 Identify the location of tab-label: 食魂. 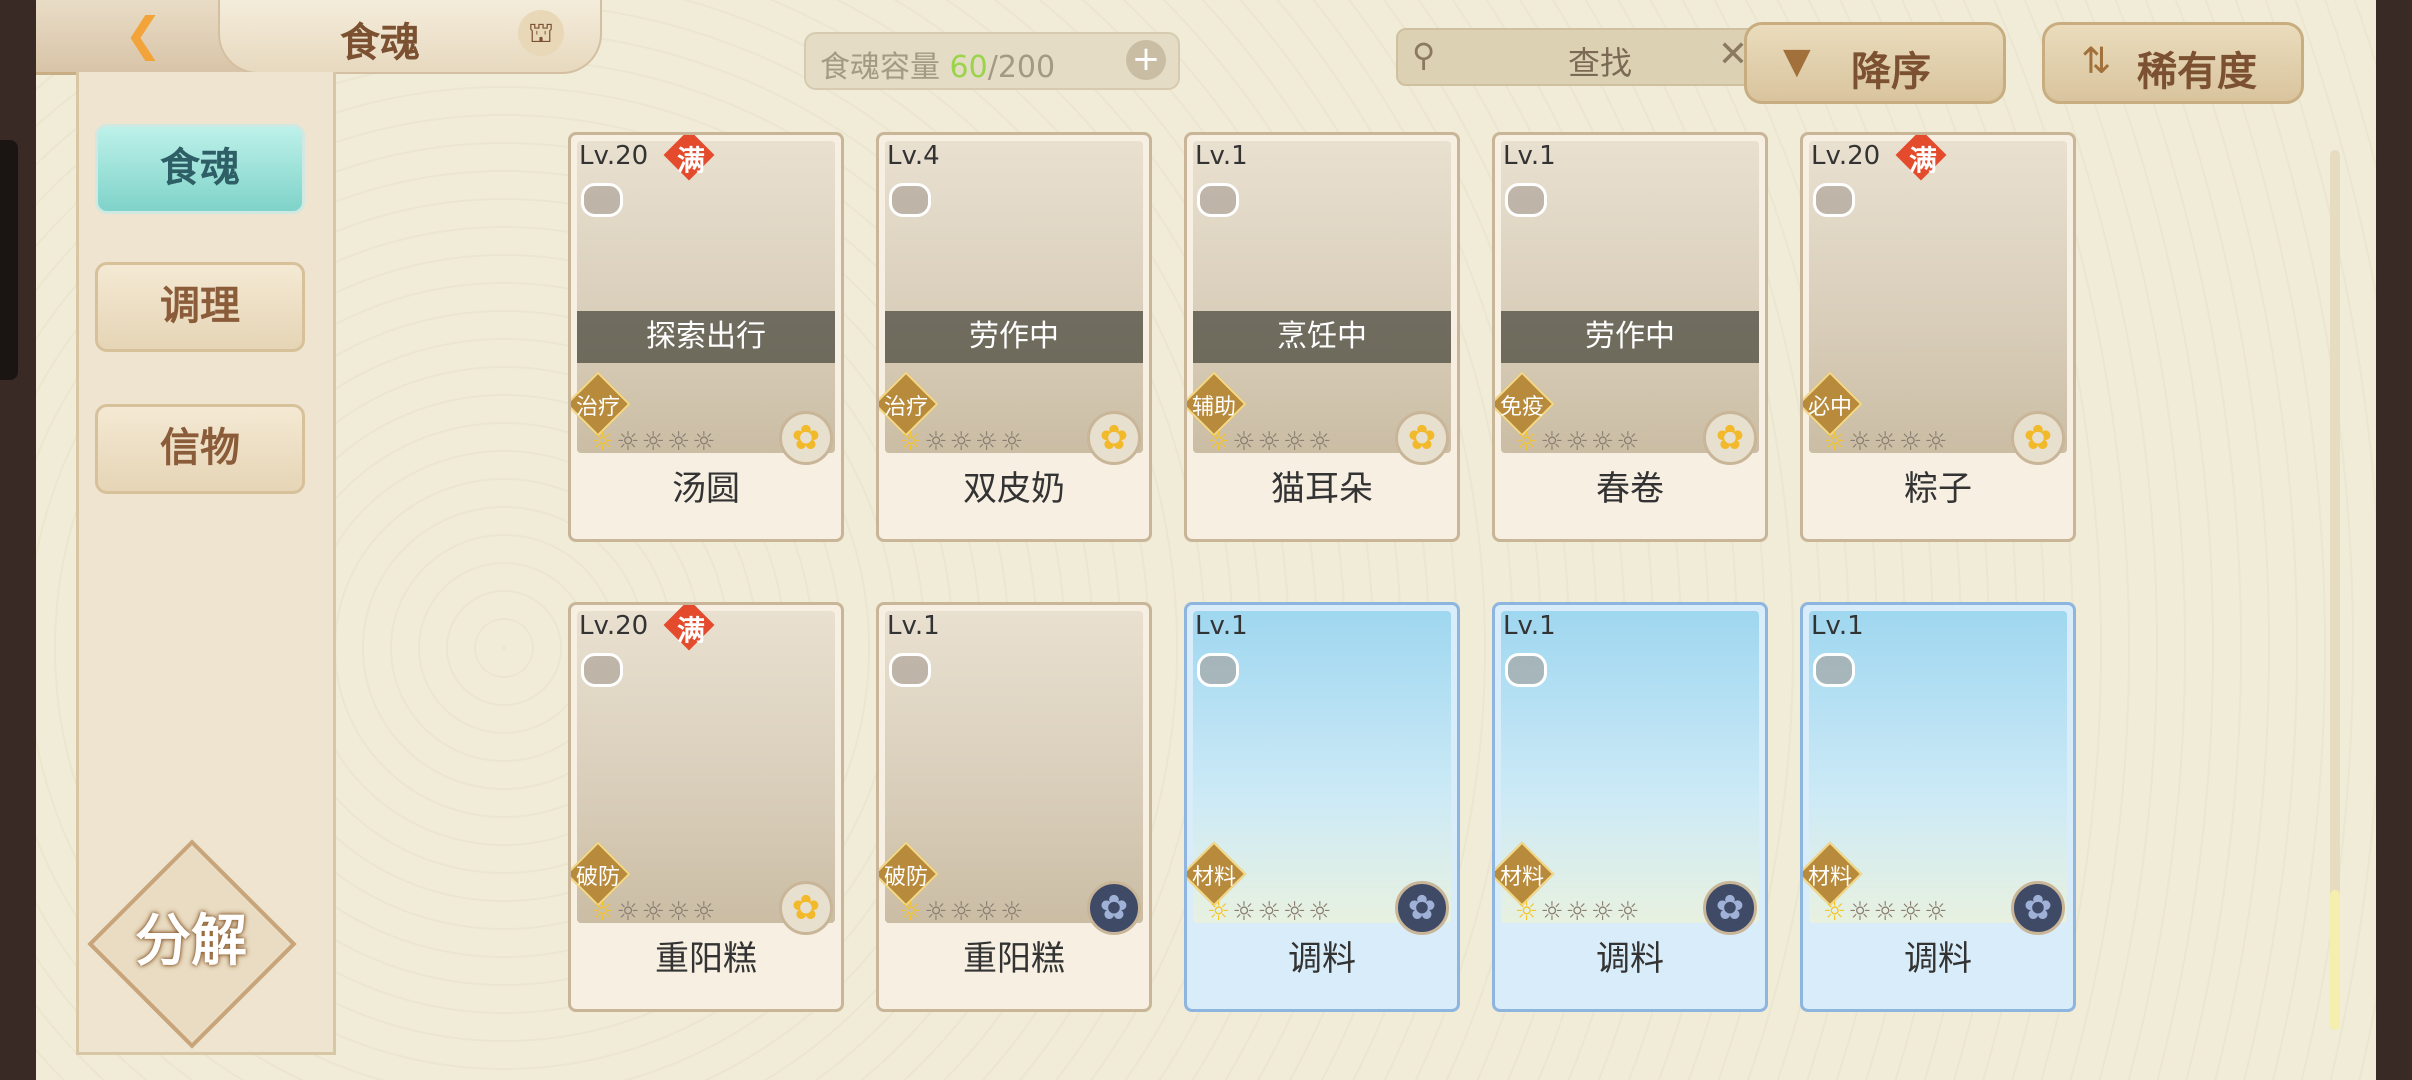
(200, 167).